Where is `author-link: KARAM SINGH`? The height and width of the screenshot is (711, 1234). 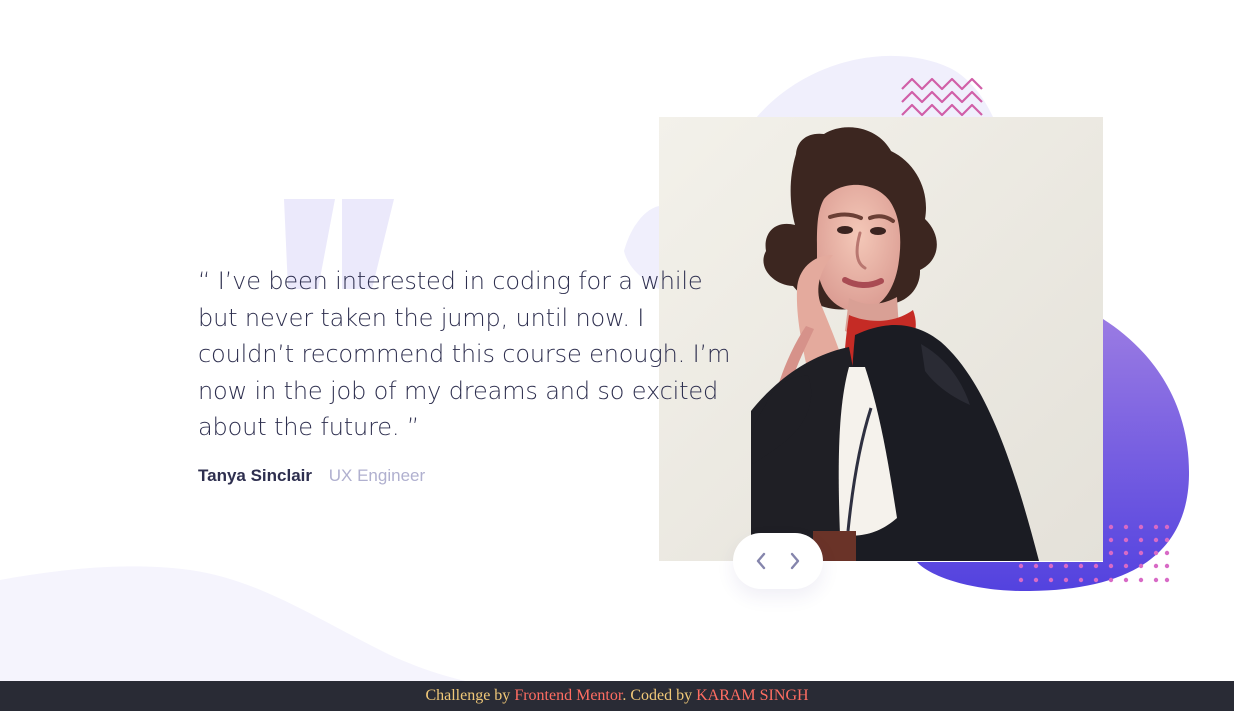
author-link: KARAM SINGH is located at coordinates (752, 695).